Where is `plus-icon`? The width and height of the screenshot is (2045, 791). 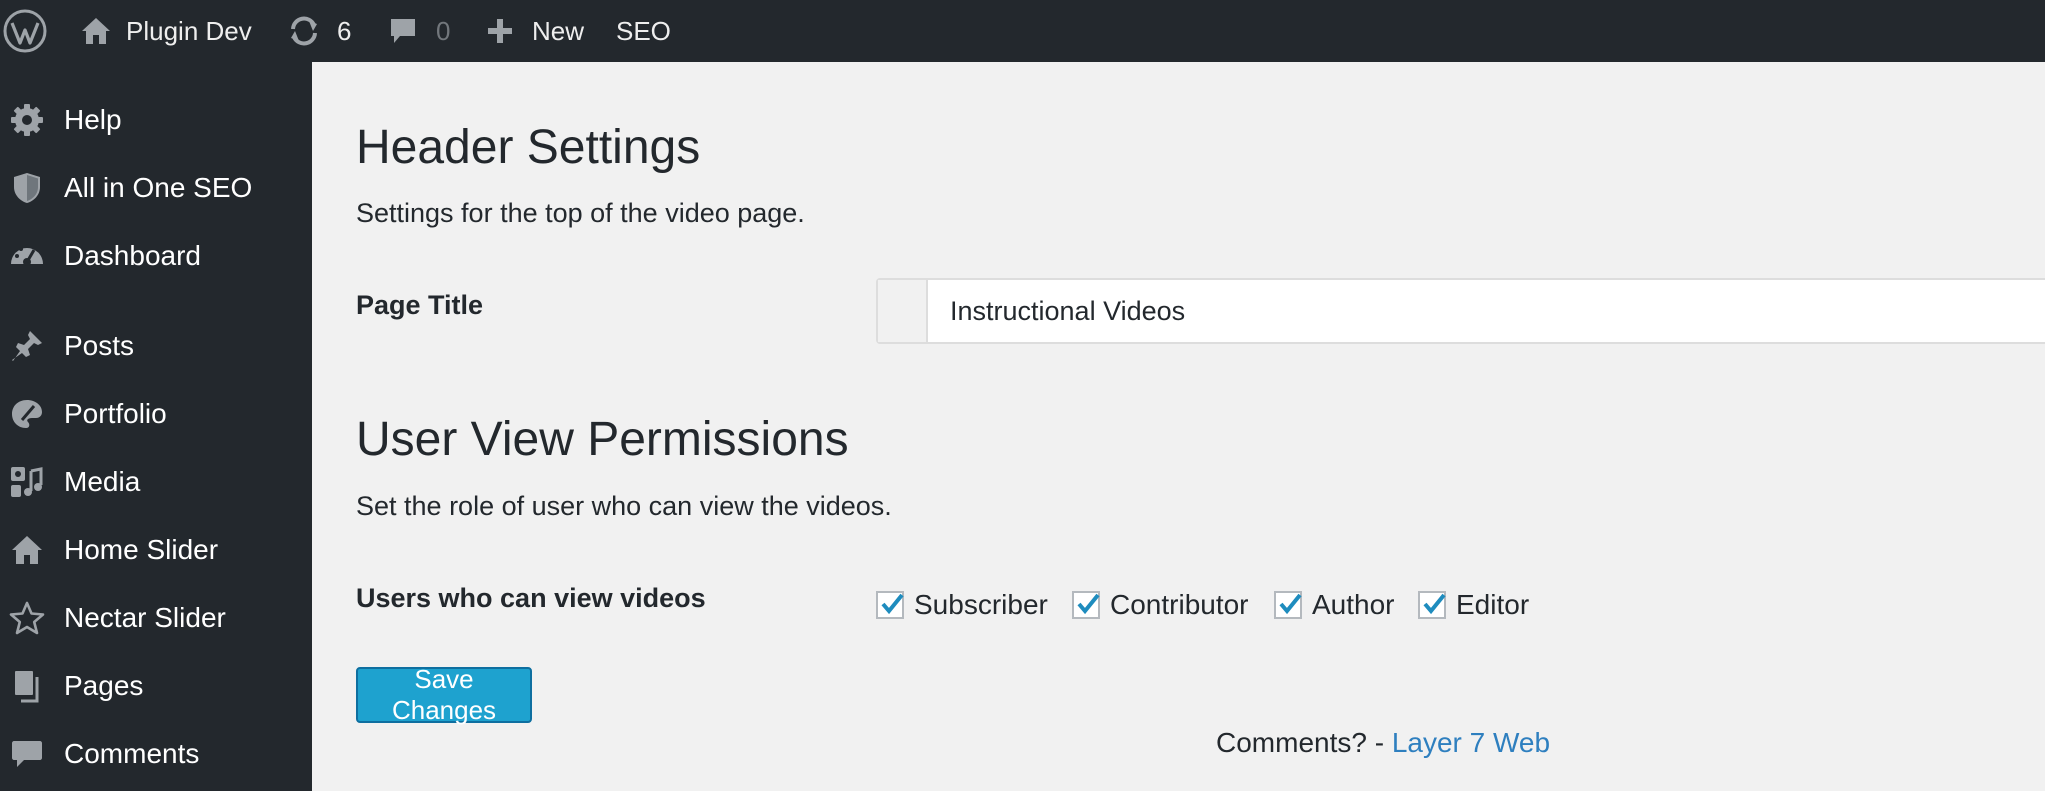 plus-icon is located at coordinates (500, 31).